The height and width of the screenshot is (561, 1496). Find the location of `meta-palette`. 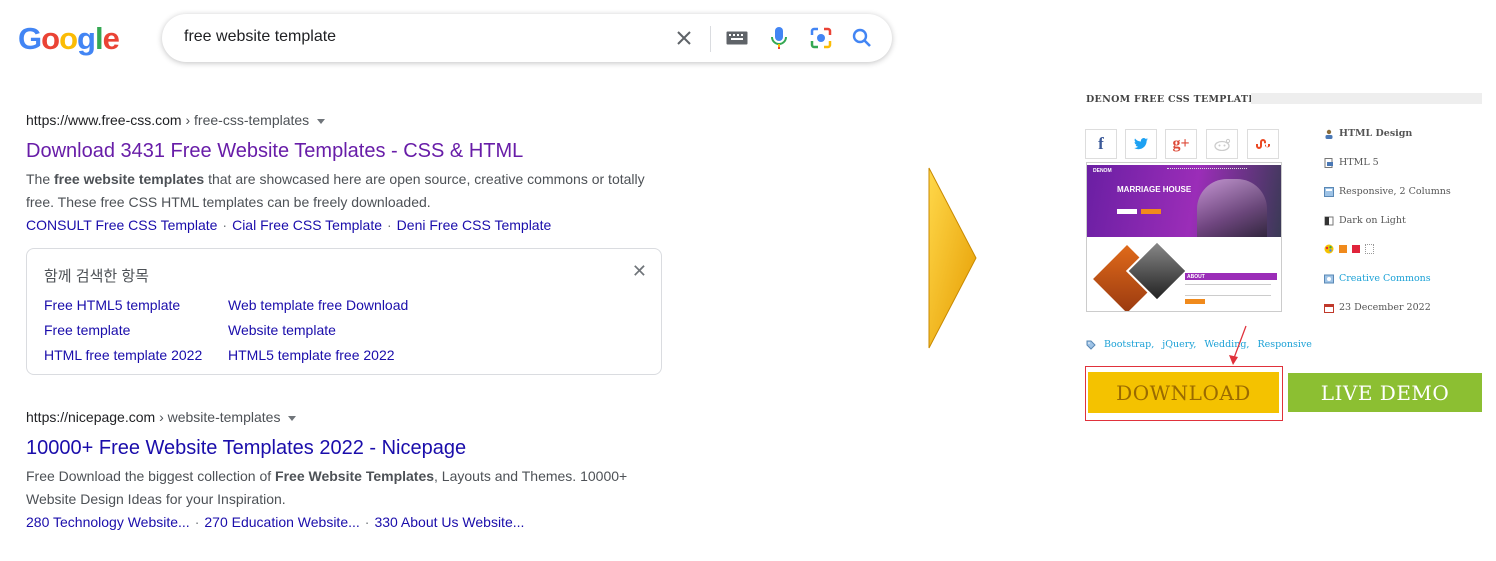

meta-palette is located at coordinates (1349, 249).